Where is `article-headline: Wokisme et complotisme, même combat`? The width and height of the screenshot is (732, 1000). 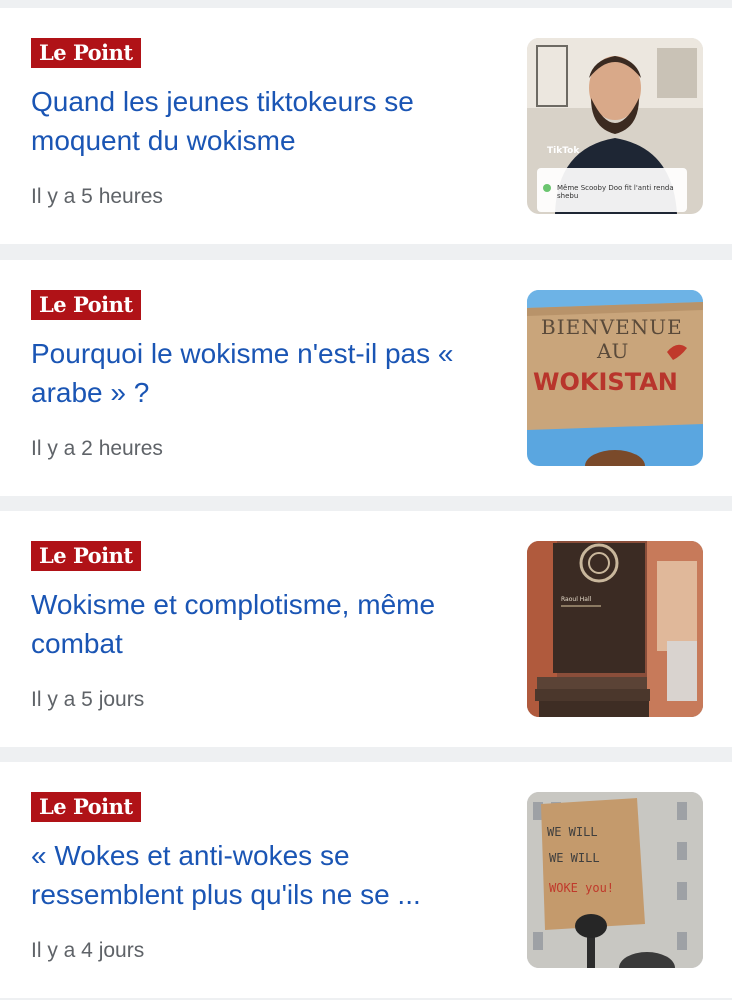
article-headline: Wokisme et complotisme, même combat is located at coordinates (266, 624).